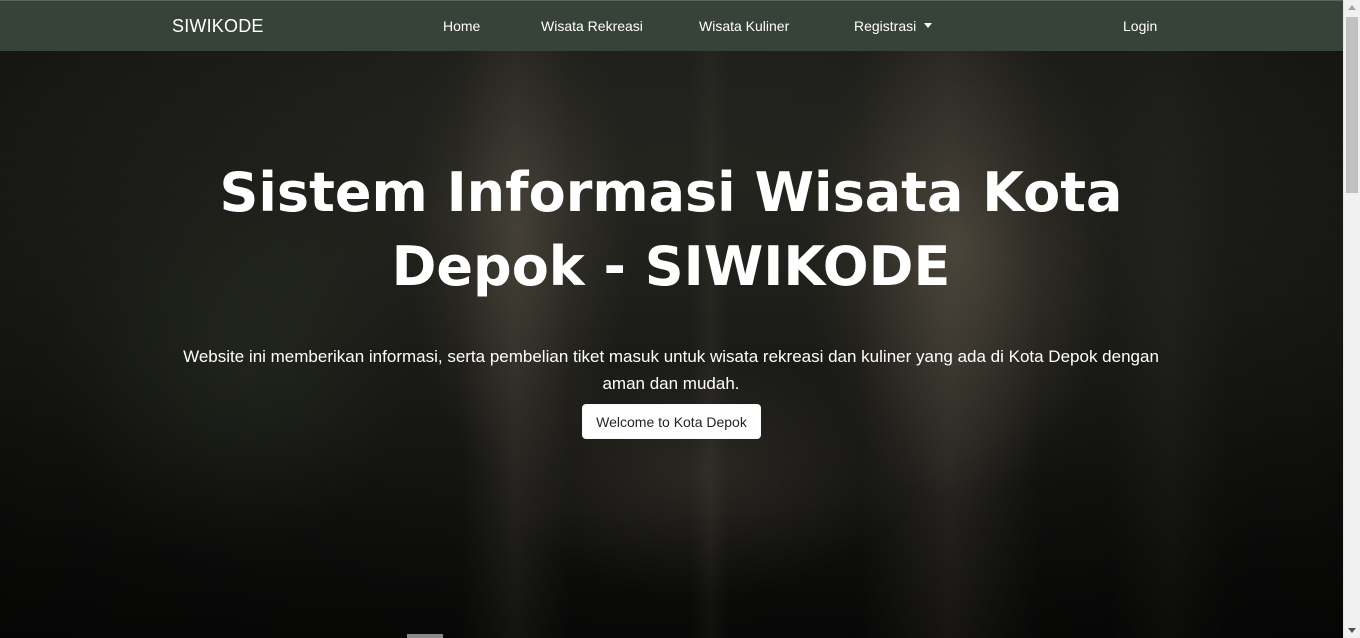  What do you see at coordinates (1352, 630) in the screenshot?
I see `scroll-down-arrow-icon` at bounding box center [1352, 630].